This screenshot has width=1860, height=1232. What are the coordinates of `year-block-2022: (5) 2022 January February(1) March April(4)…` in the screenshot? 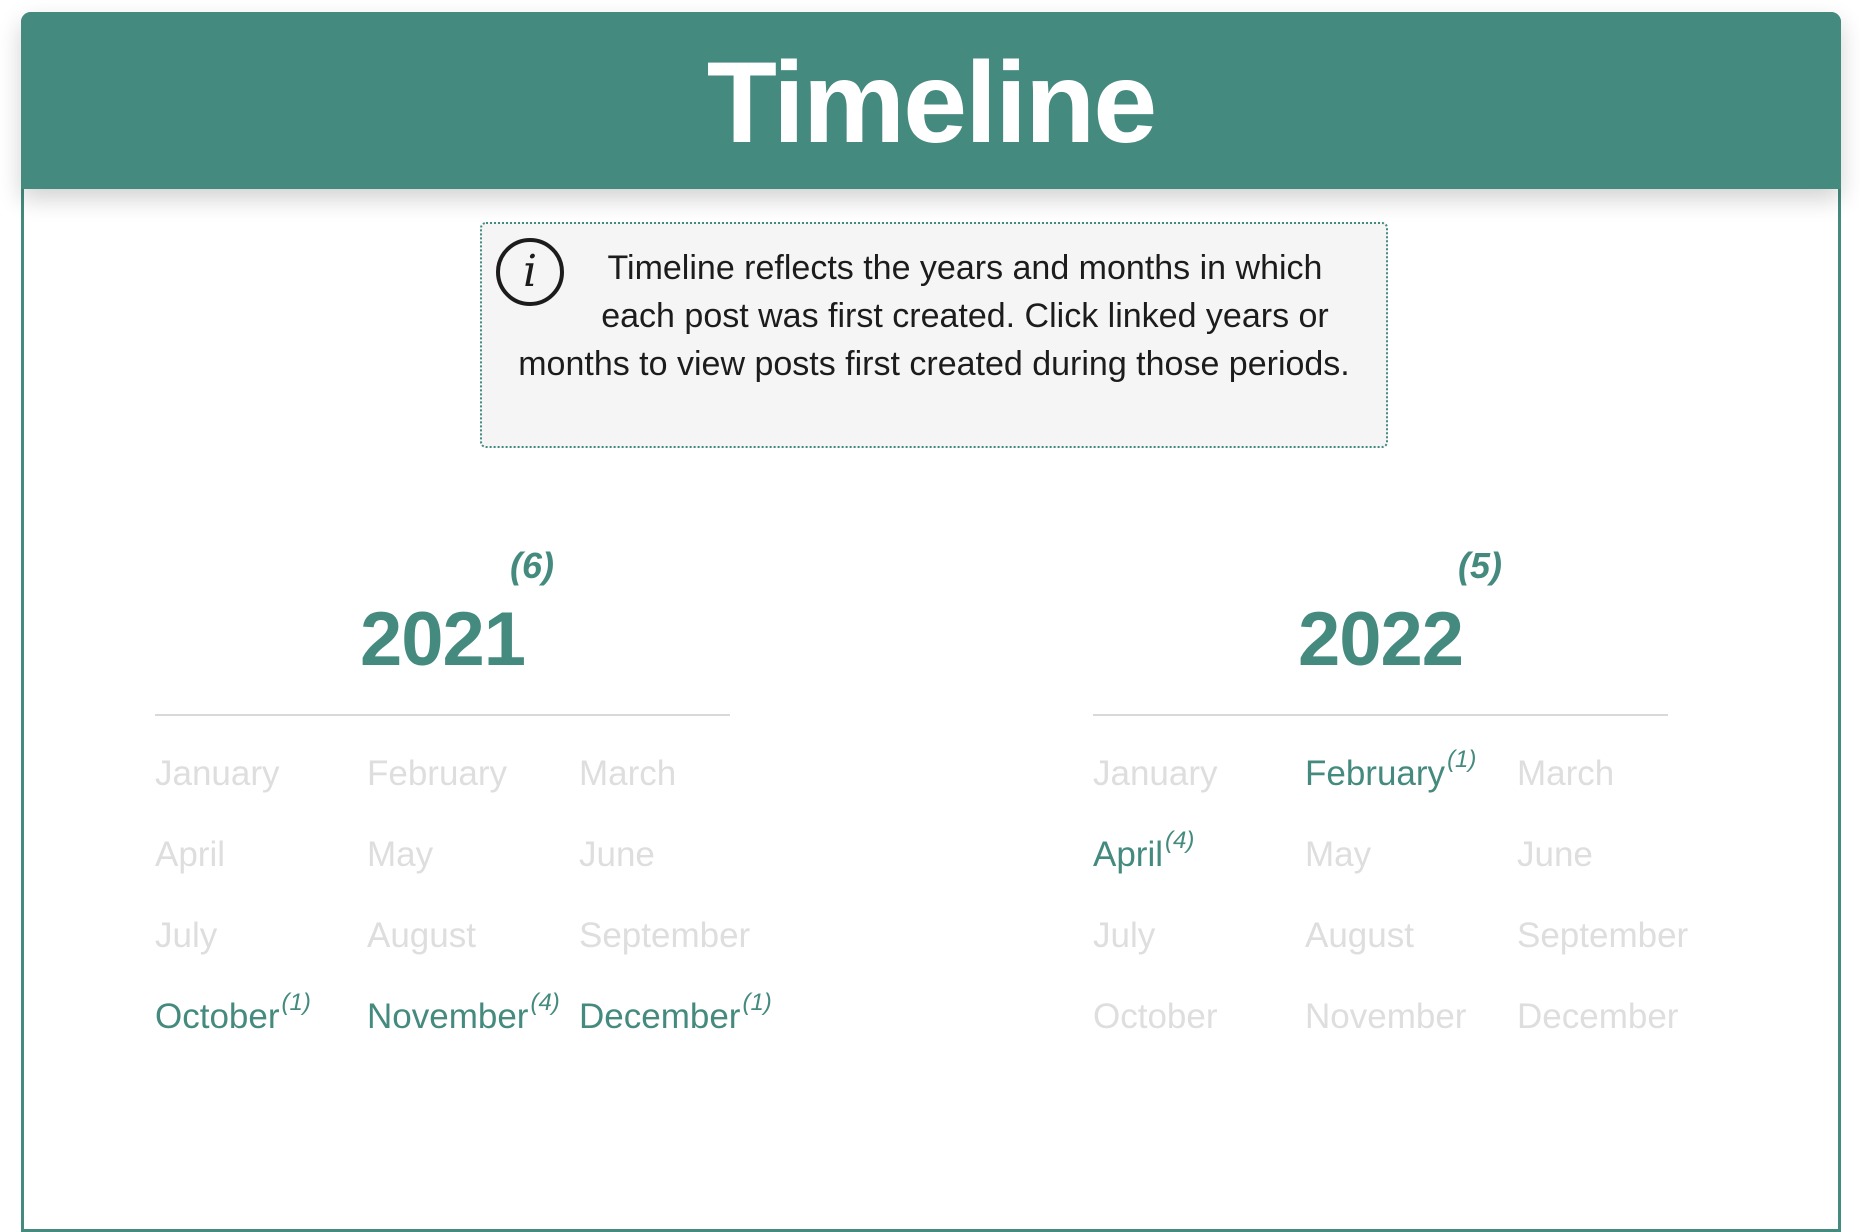 It's located at (1390, 814).